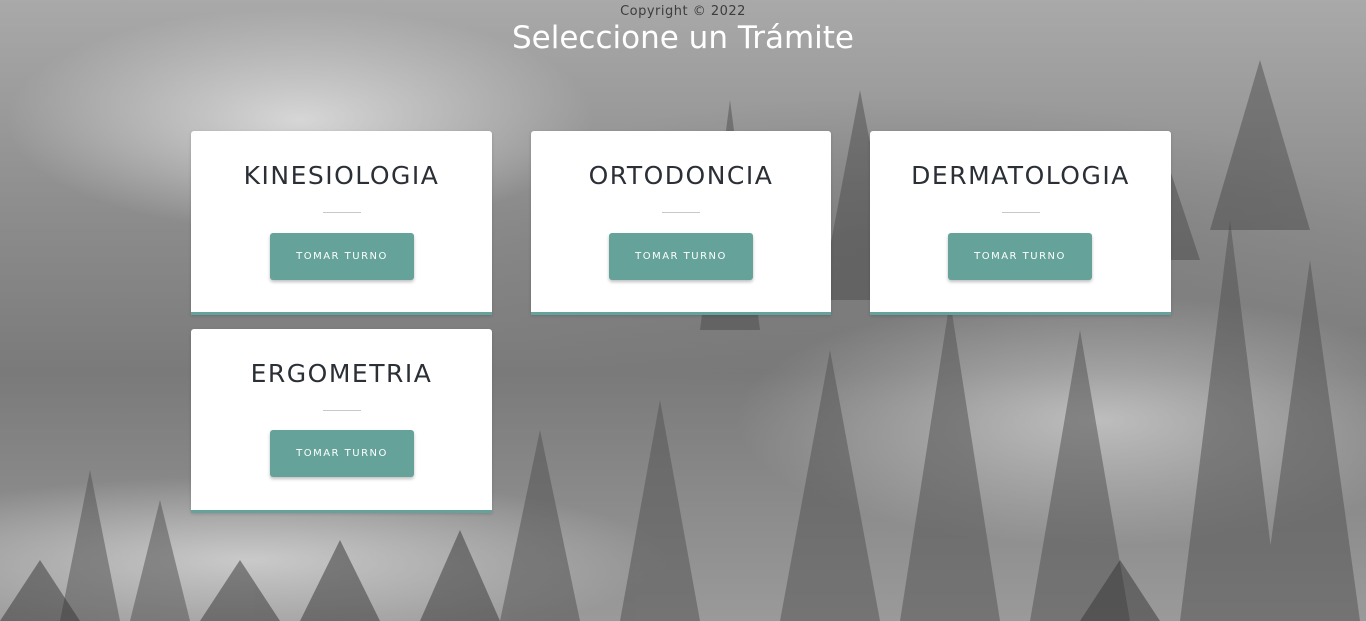  Describe the element at coordinates (683, 38) in the screenshot. I see `page-title: Seleccione un Trámite` at that location.